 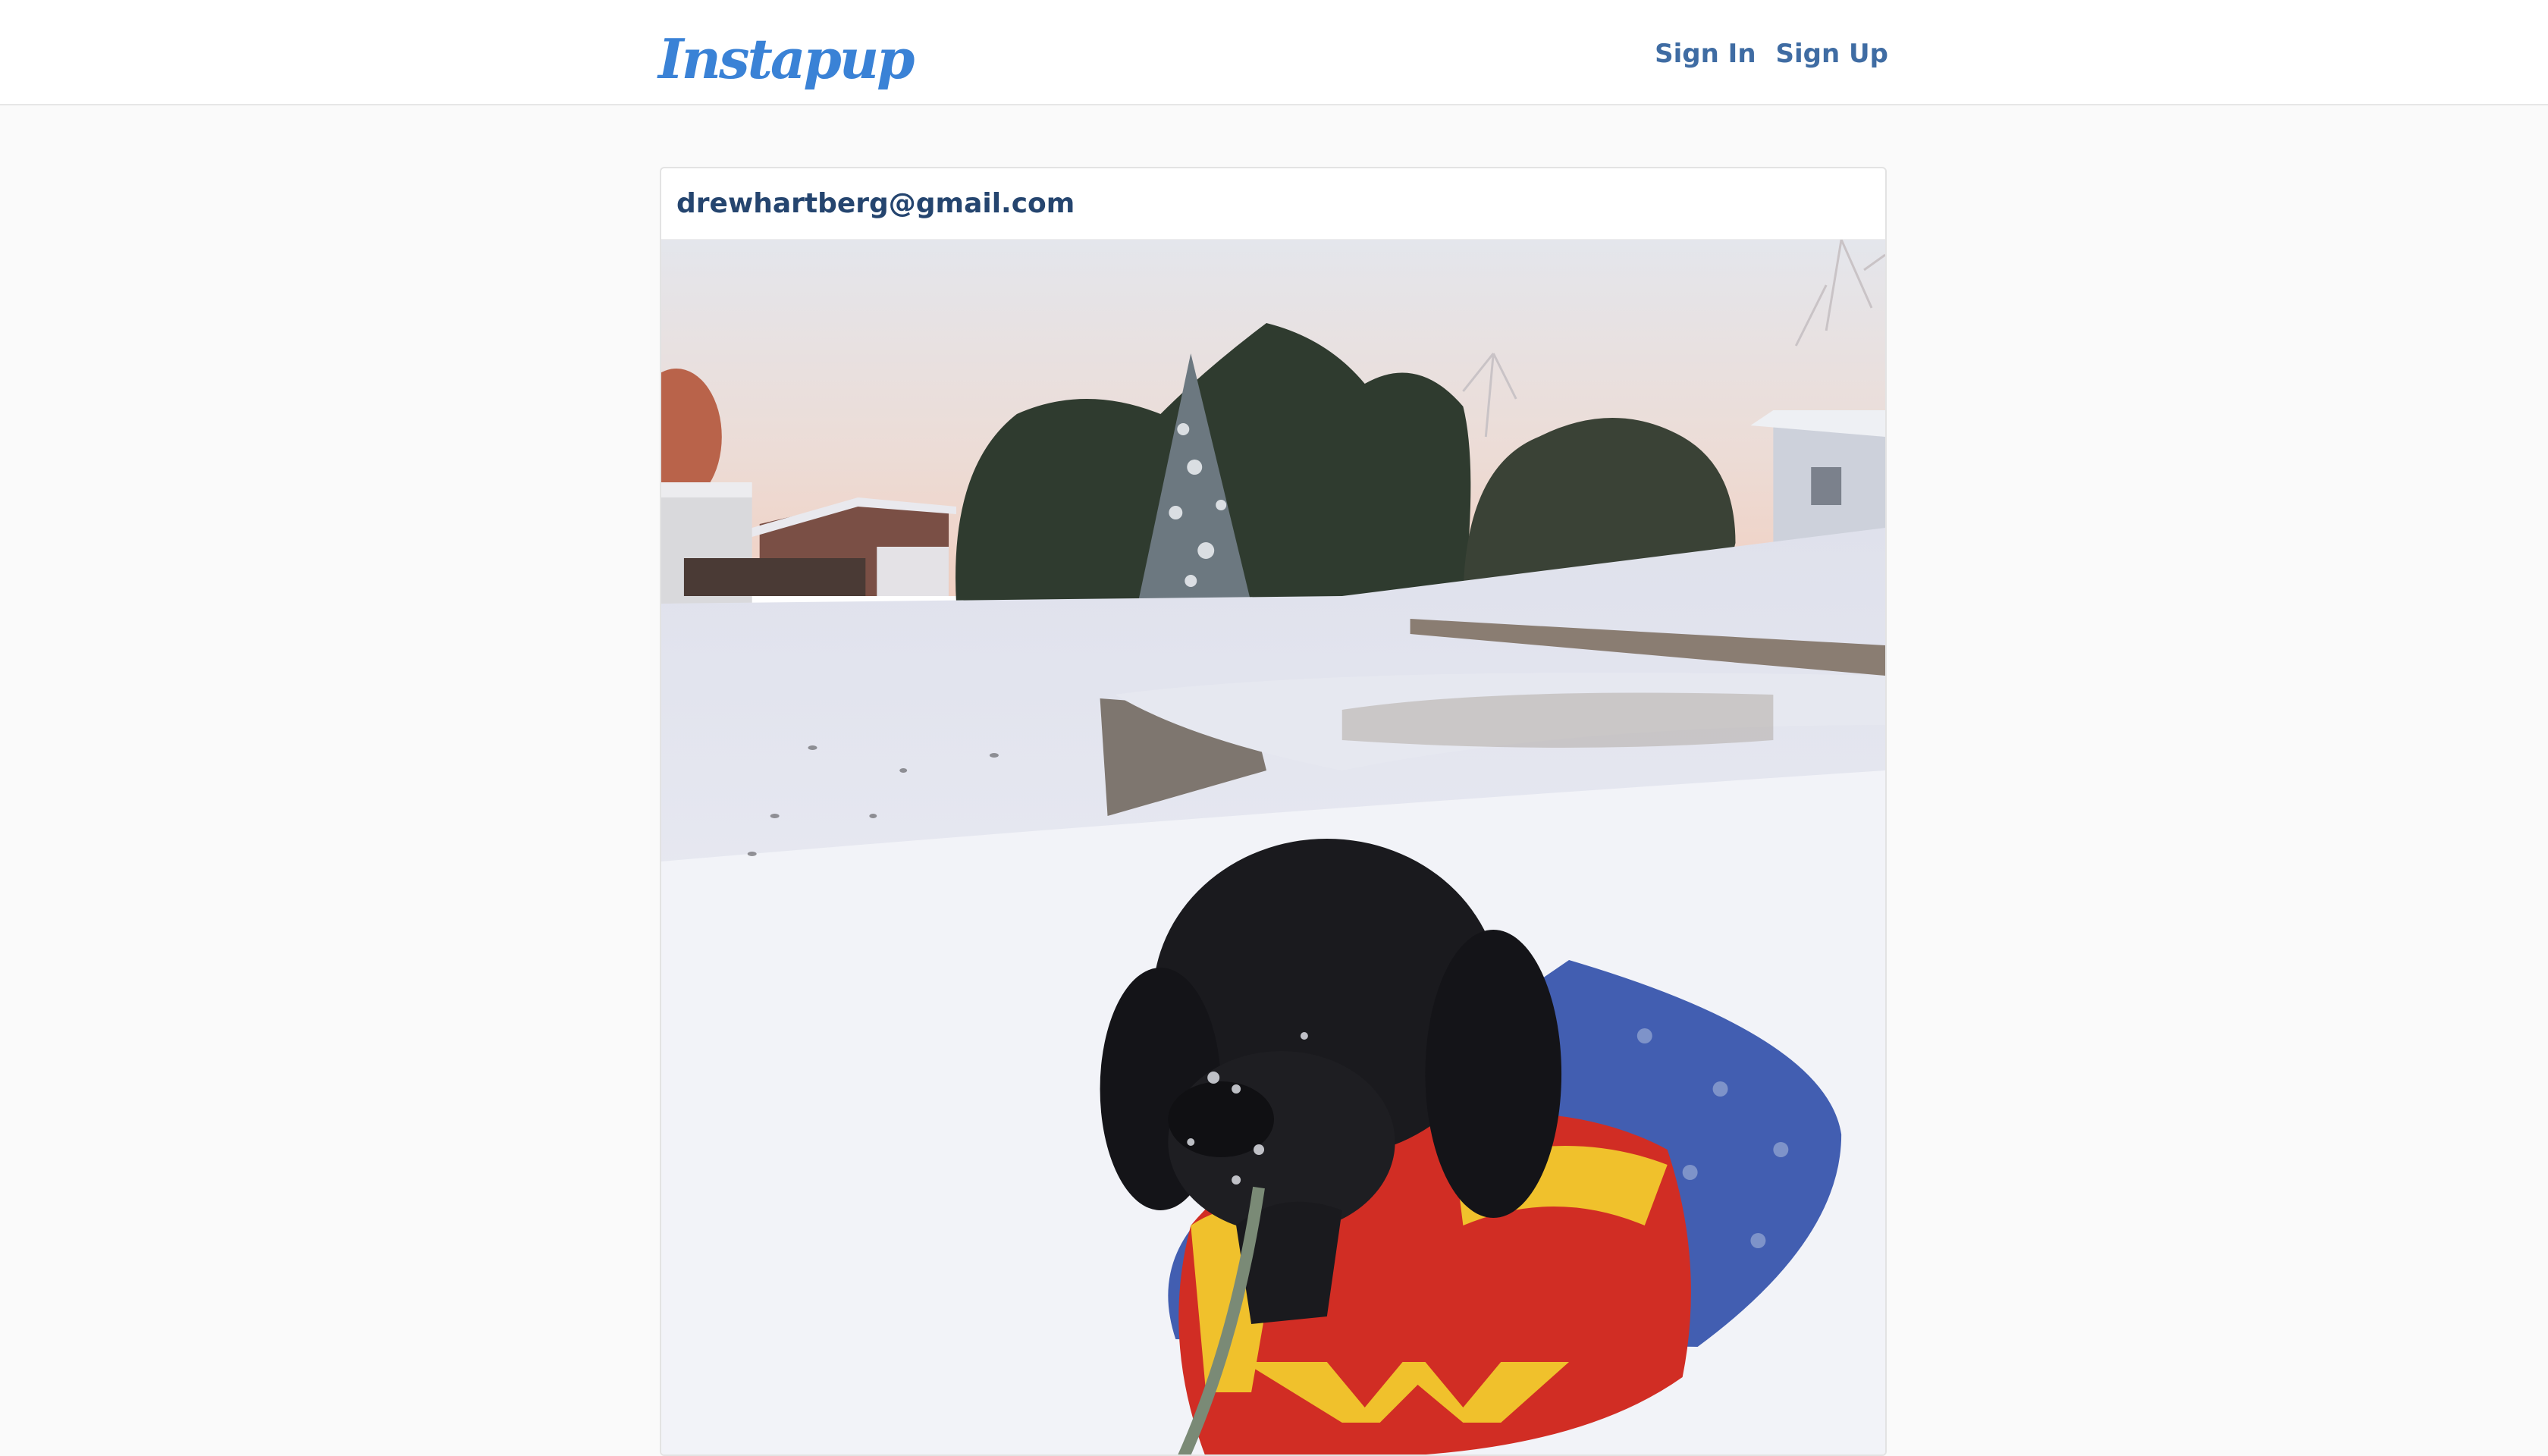 I want to click on sign-in-link: Sign In, so click(x=1705, y=53).